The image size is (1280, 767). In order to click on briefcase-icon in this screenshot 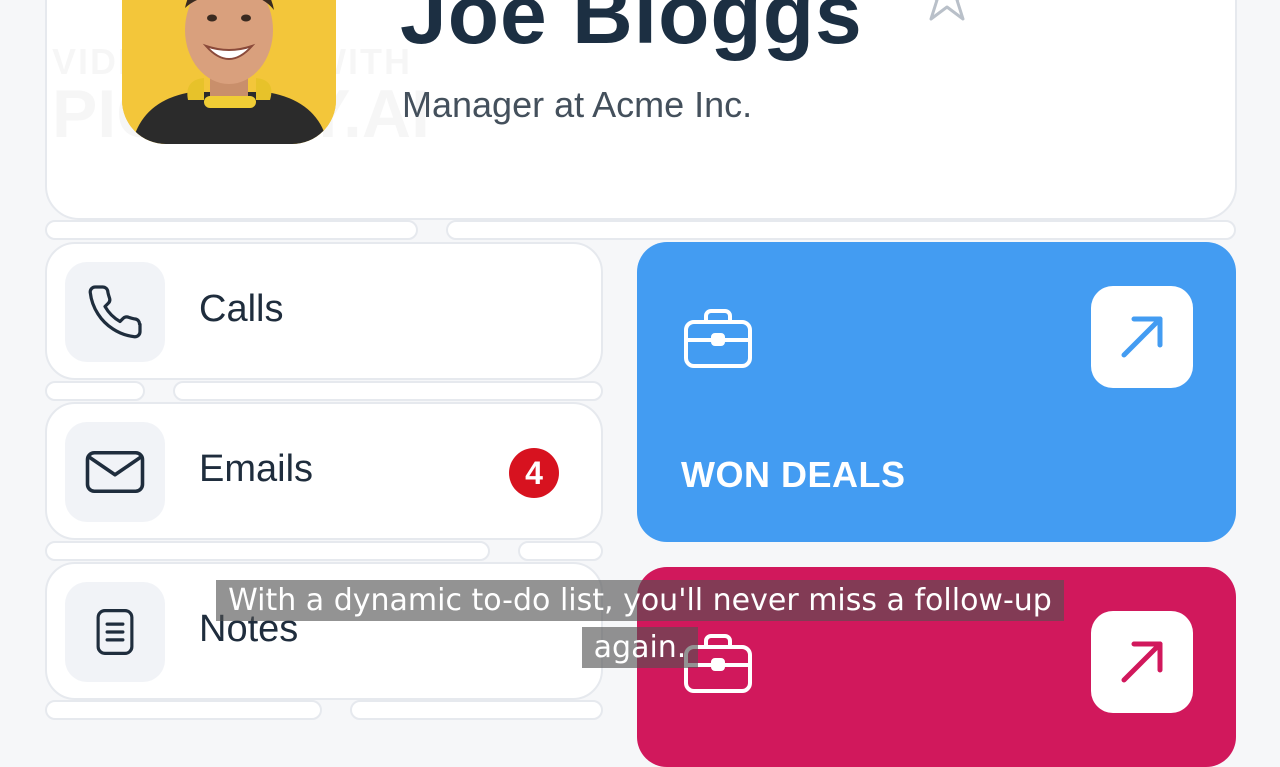, I will do `click(718, 341)`.